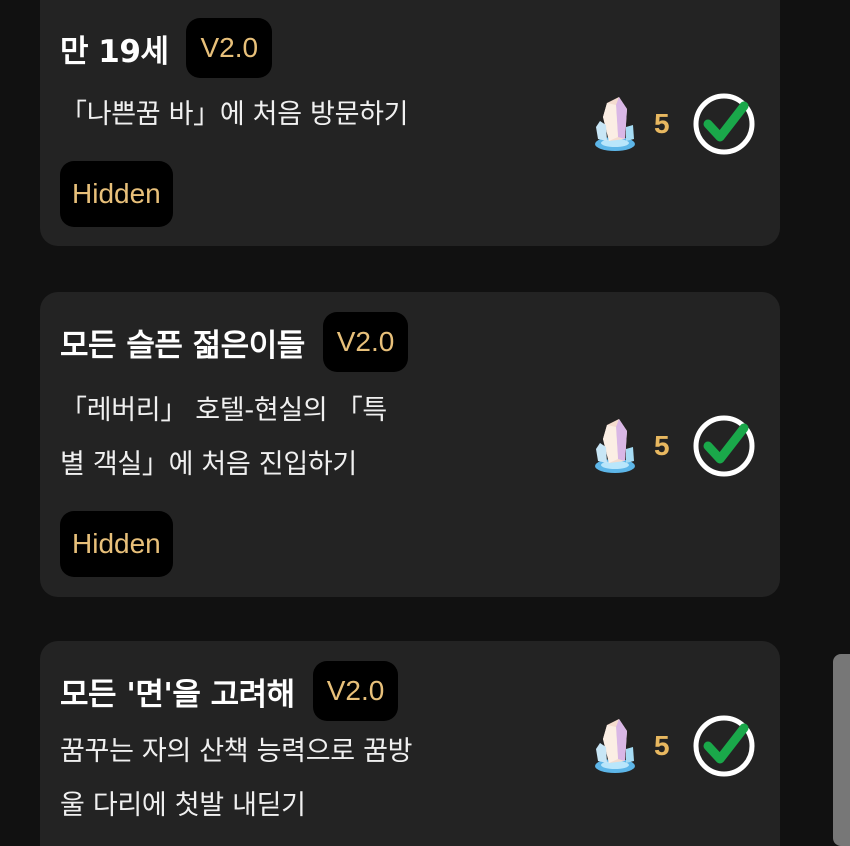 The width and height of the screenshot is (850, 846). Describe the element at coordinates (300, 779) in the screenshot. I see `achievement-description: 꿈꾸는 자의 산책 능력으로 꿈방 울 다리에 첫발 내딛기` at that location.